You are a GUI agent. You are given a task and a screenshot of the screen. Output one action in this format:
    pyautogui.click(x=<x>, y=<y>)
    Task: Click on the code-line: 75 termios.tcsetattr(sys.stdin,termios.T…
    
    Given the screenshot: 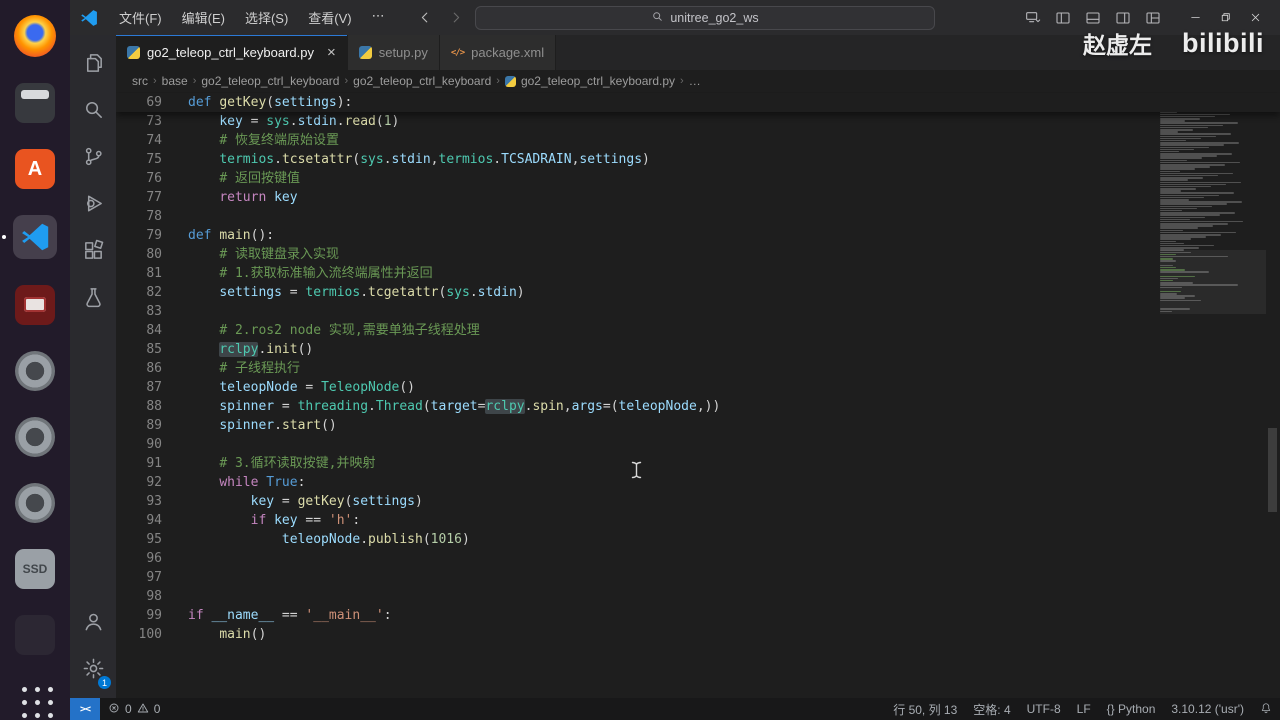 What is the action you would take?
    pyautogui.click(x=698, y=159)
    